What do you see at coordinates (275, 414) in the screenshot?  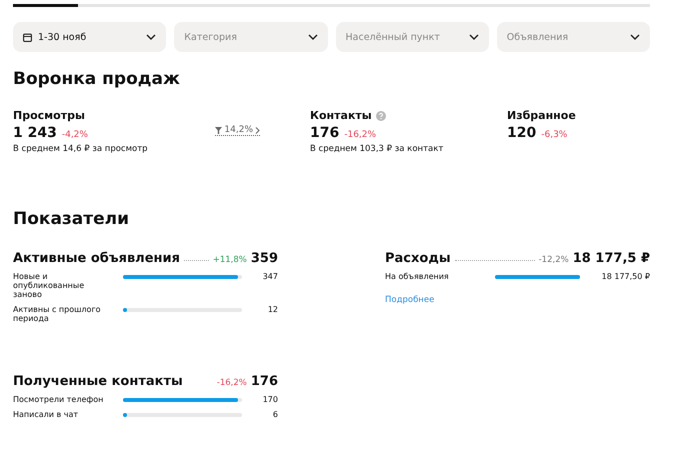 I see `row-value: 6` at bounding box center [275, 414].